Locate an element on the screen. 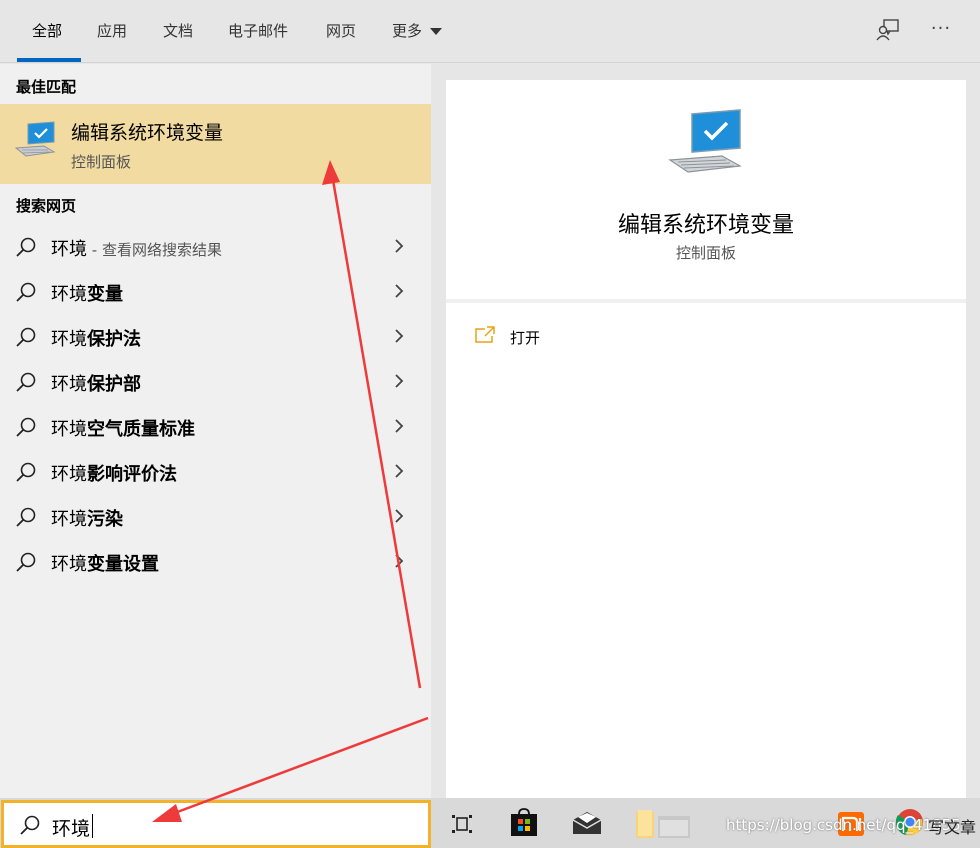 The width and height of the screenshot is (980, 848). active-tab-indicator is located at coordinates (49, 60).